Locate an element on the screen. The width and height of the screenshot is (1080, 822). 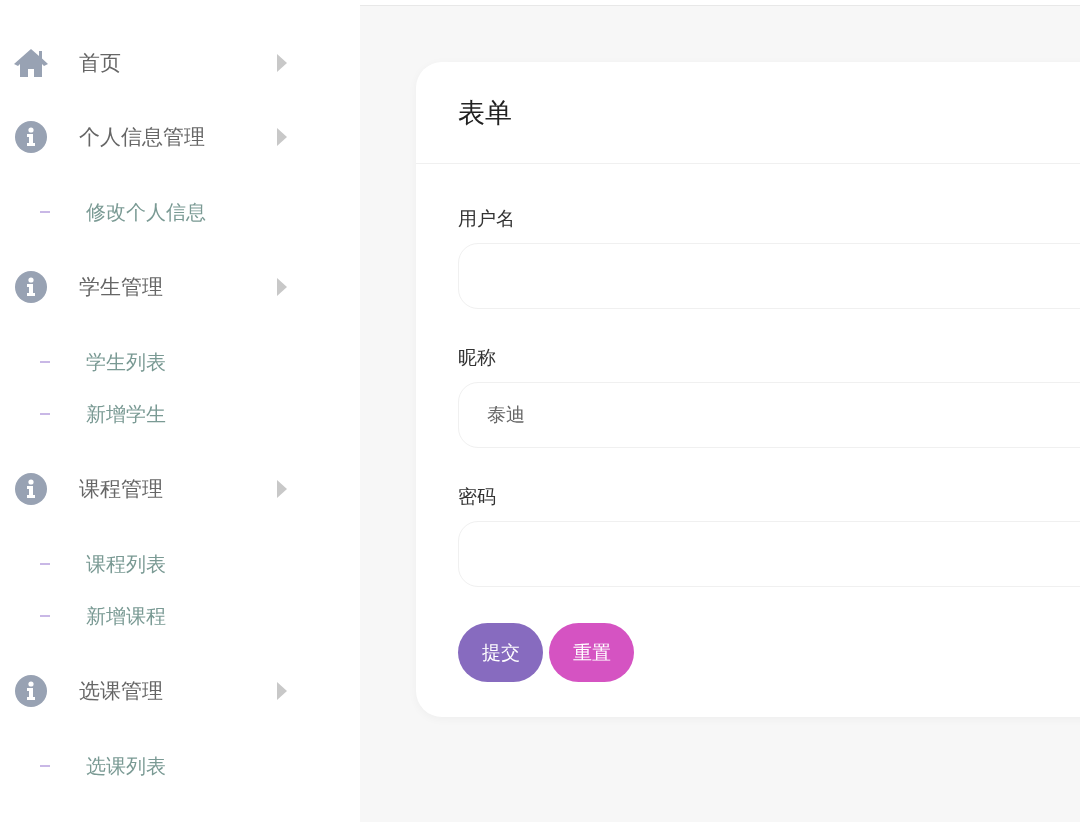
menu-item: 课程管理 is located at coordinates (177, 489).